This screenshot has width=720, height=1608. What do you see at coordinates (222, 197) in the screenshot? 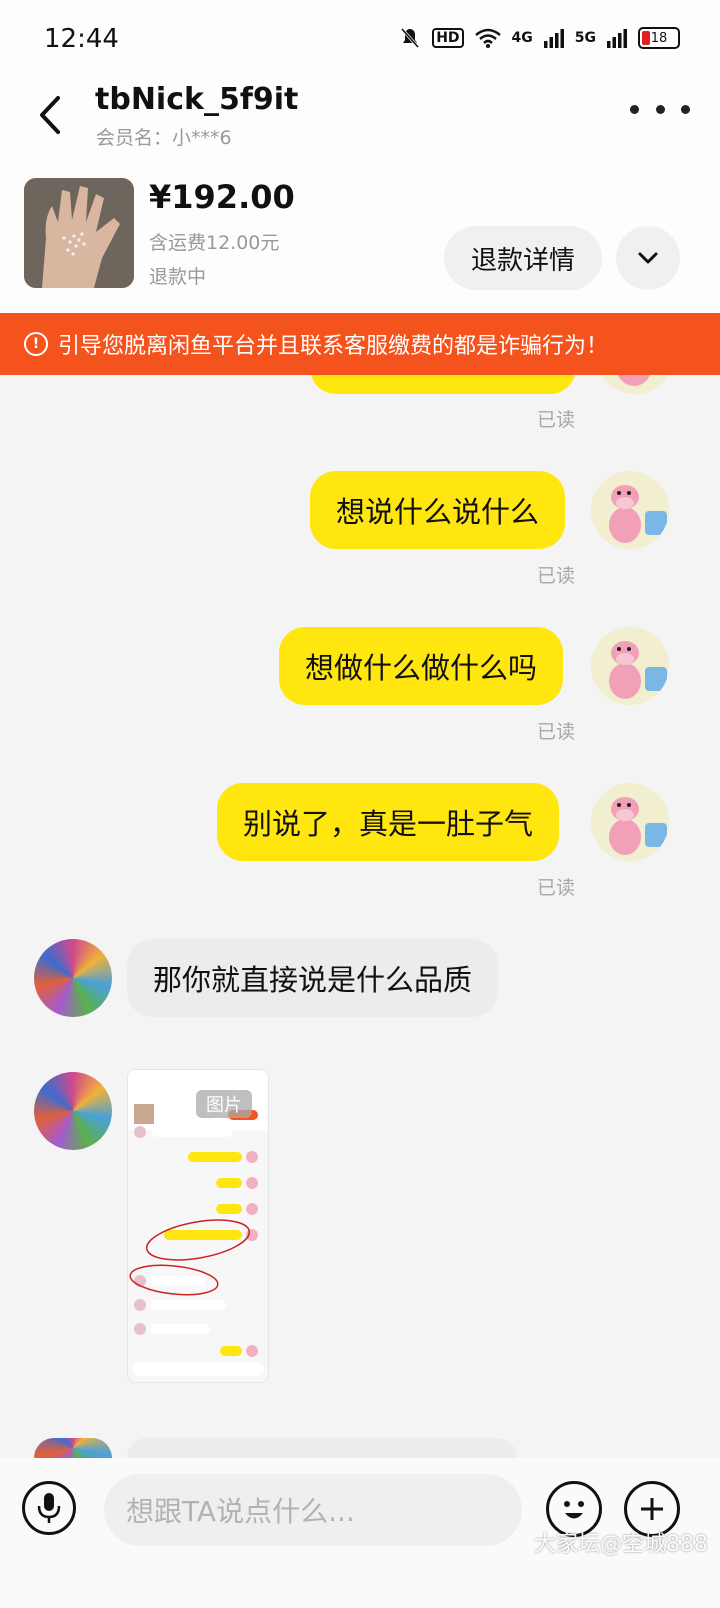
I see `order-price: ¥192.00` at bounding box center [222, 197].